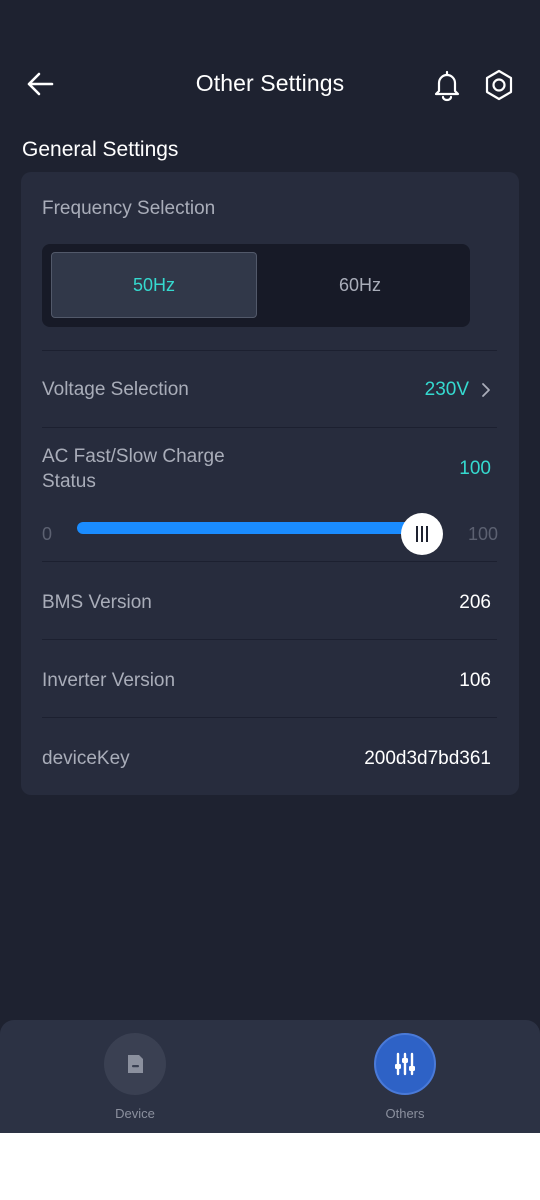 The width and height of the screenshot is (540, 1200). Describe the element at coordinates (100, 149) in the screenshot. I see `section-title: General Settings` at that location.